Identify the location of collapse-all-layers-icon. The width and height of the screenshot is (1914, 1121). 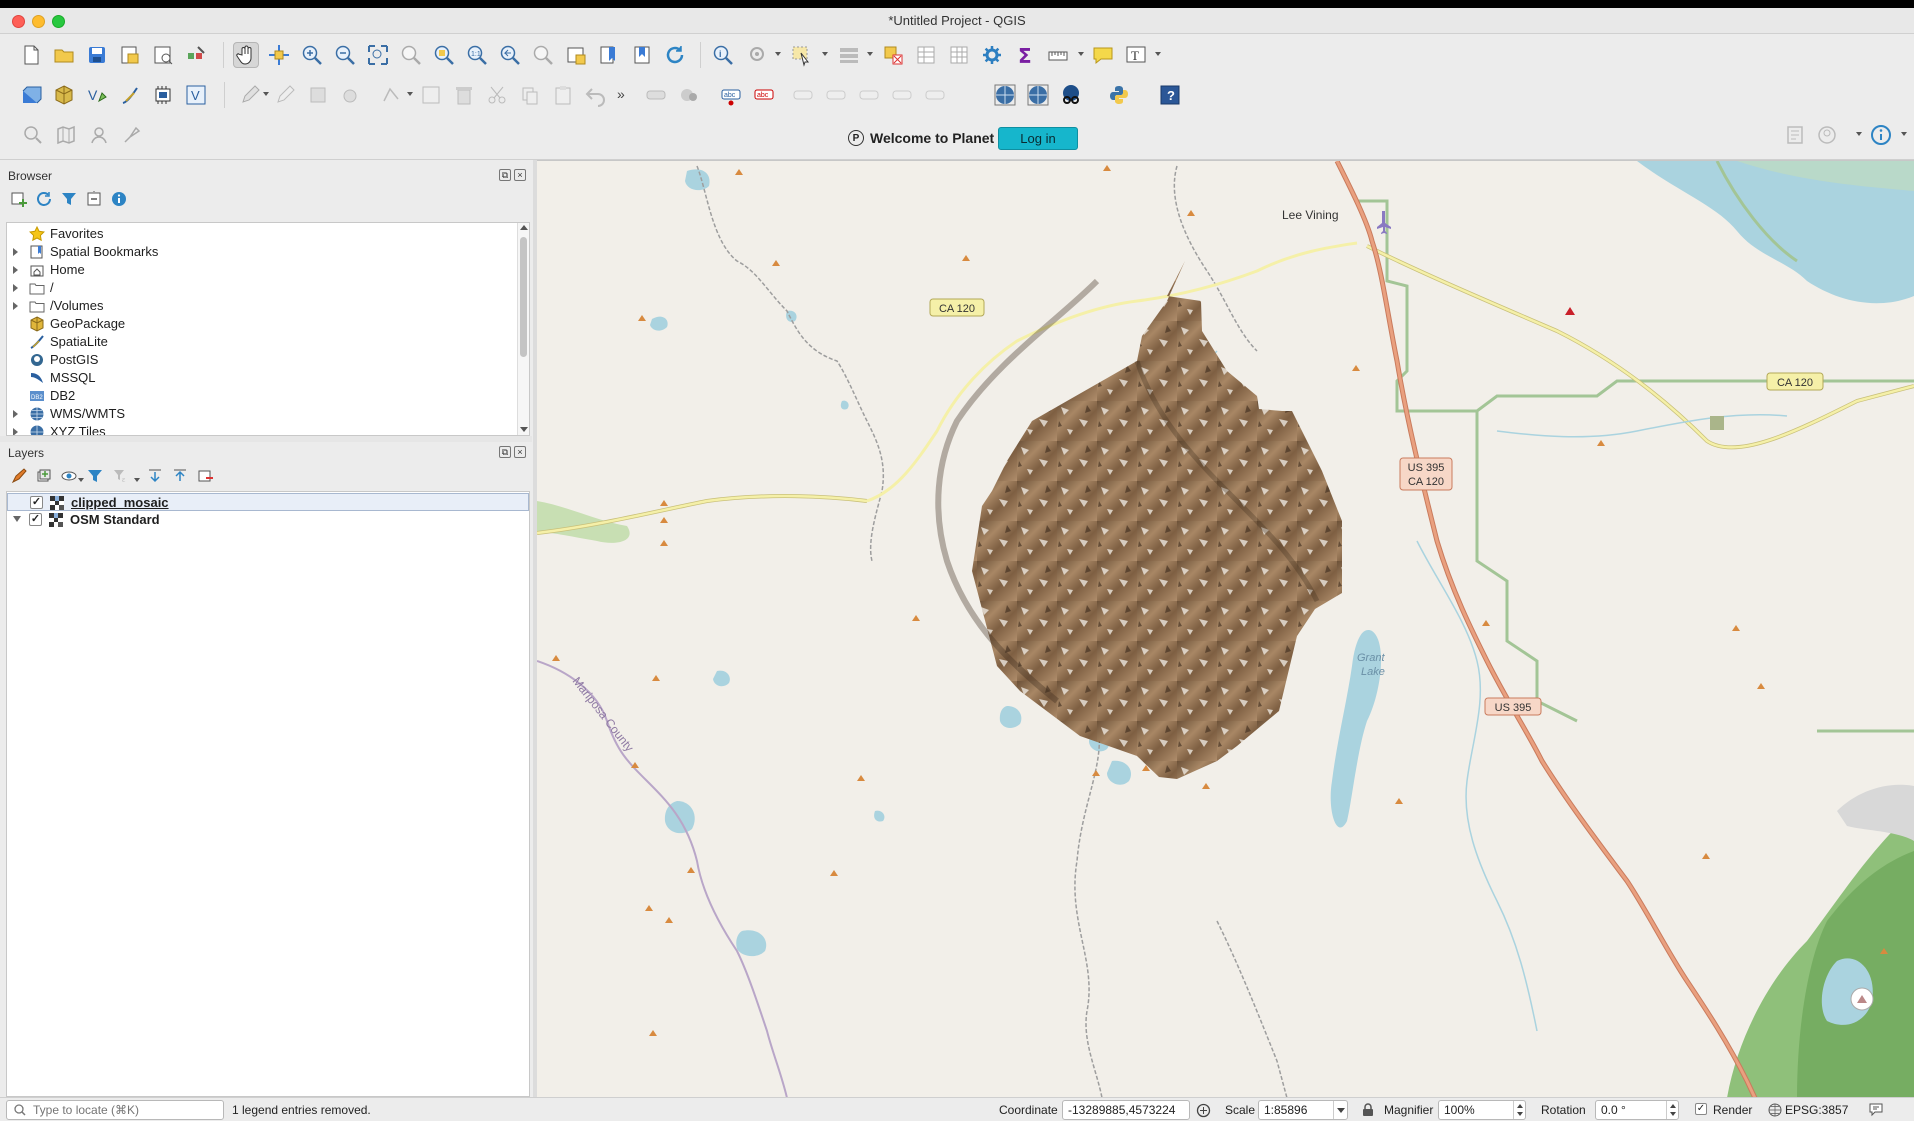
(180, 476).